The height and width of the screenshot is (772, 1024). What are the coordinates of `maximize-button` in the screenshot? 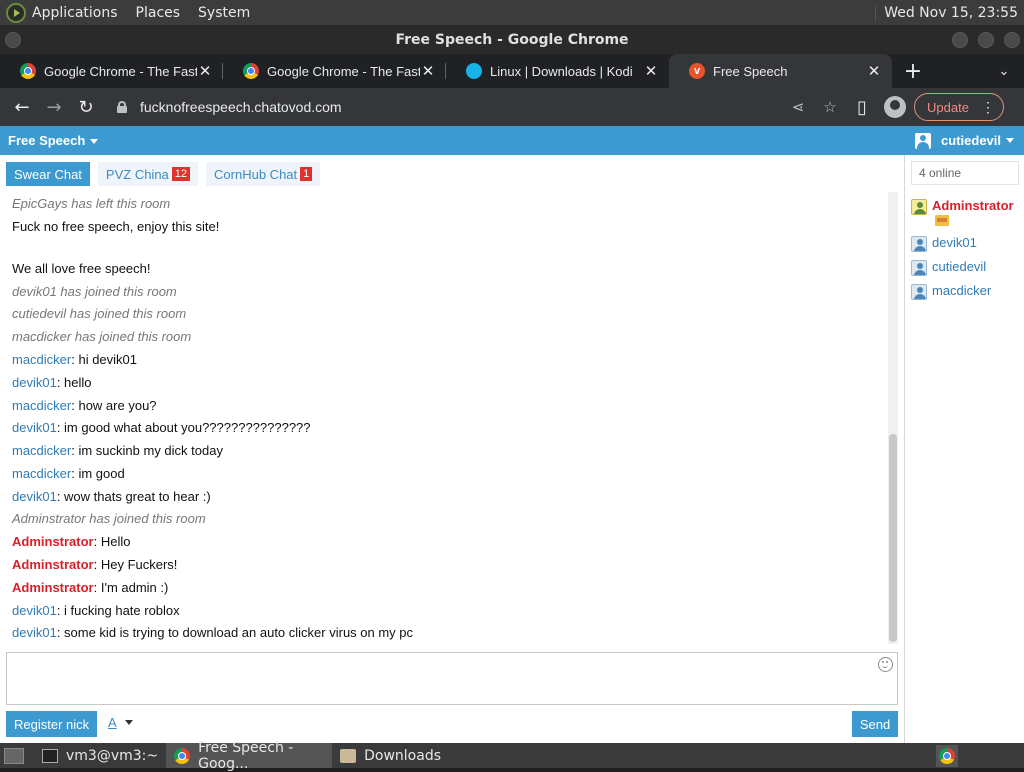 It's located at (986, 40).